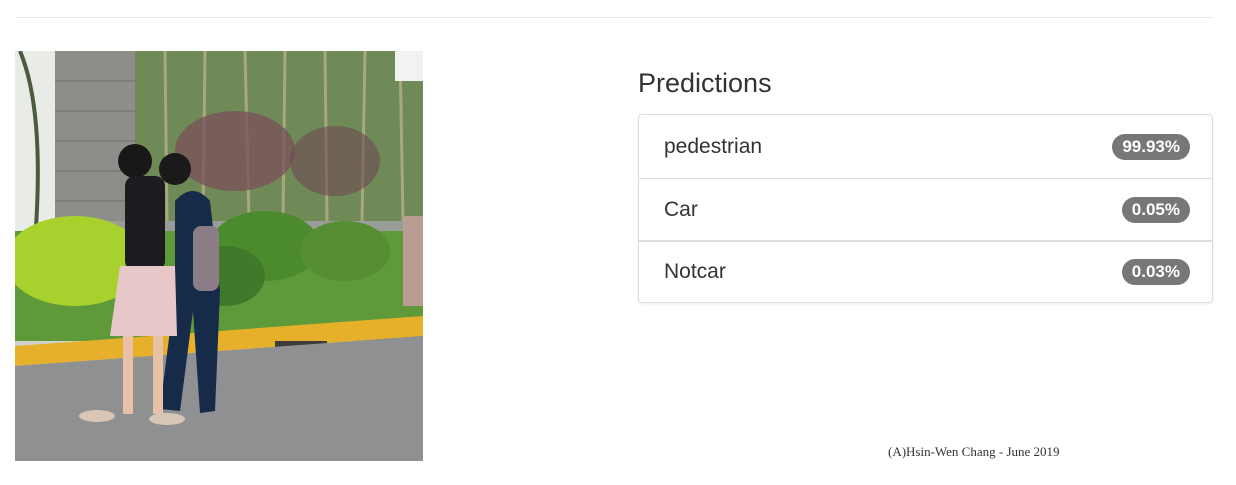 The height and width of the screenshot is (485, 1236). What do you see at coordinates (713, 146) in the screenshot?
I see `prediction-label: pedestrian` at bounding box center [713, 146].